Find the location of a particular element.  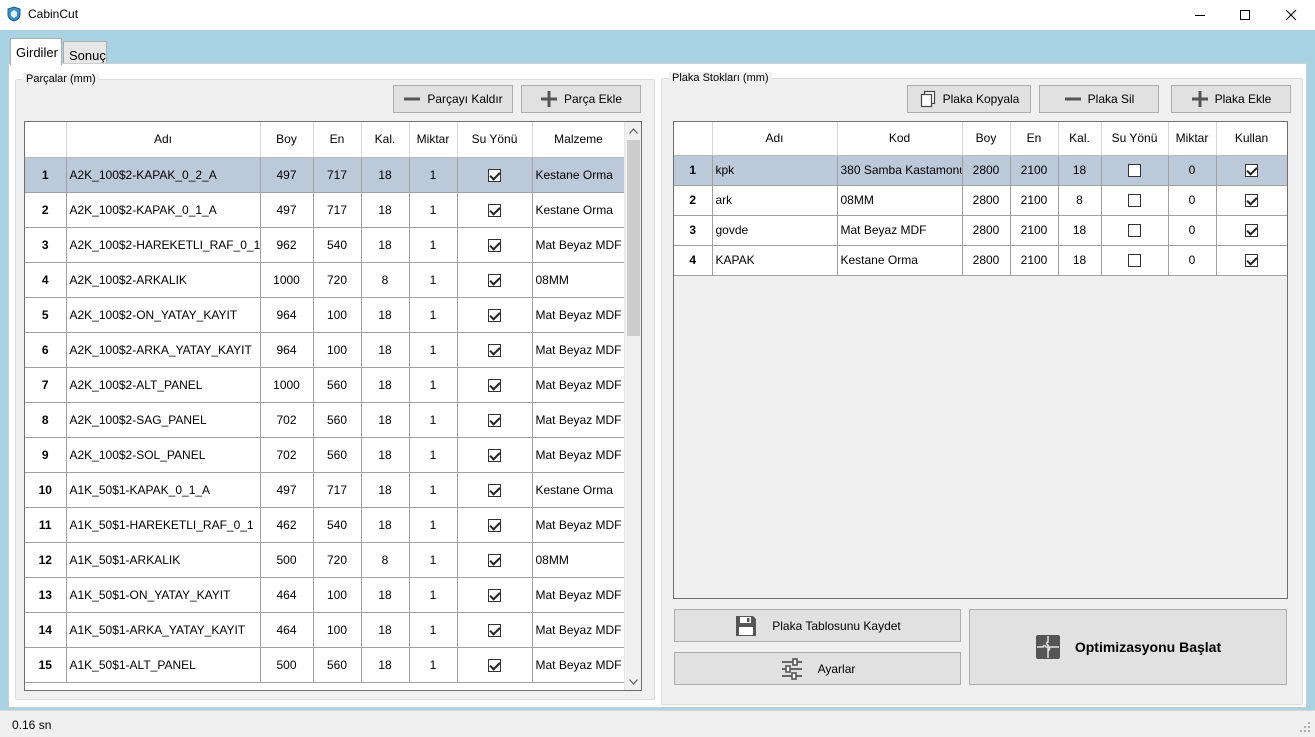

part-name-cell: A2K_100$2-ARKALIK is located at coordinates (163, 280).